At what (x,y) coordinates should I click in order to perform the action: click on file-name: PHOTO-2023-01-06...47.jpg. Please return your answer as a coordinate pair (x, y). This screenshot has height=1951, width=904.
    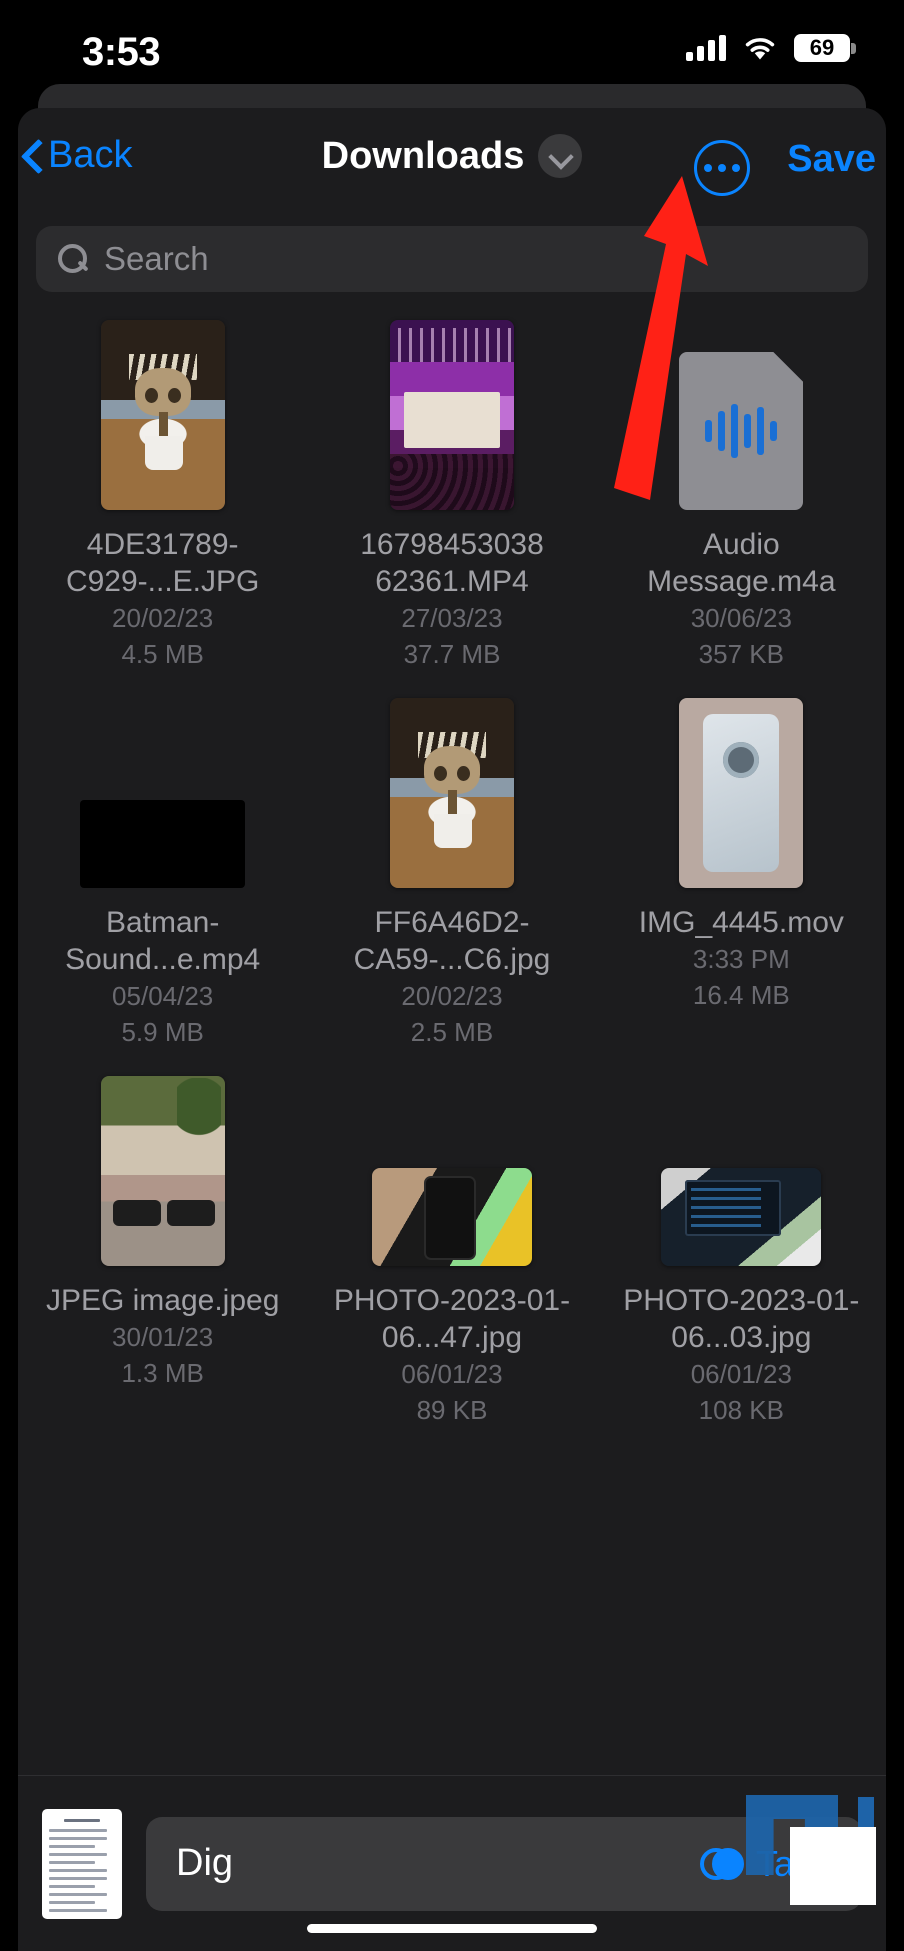
    Looking at the image, I should click on (452, 1319).